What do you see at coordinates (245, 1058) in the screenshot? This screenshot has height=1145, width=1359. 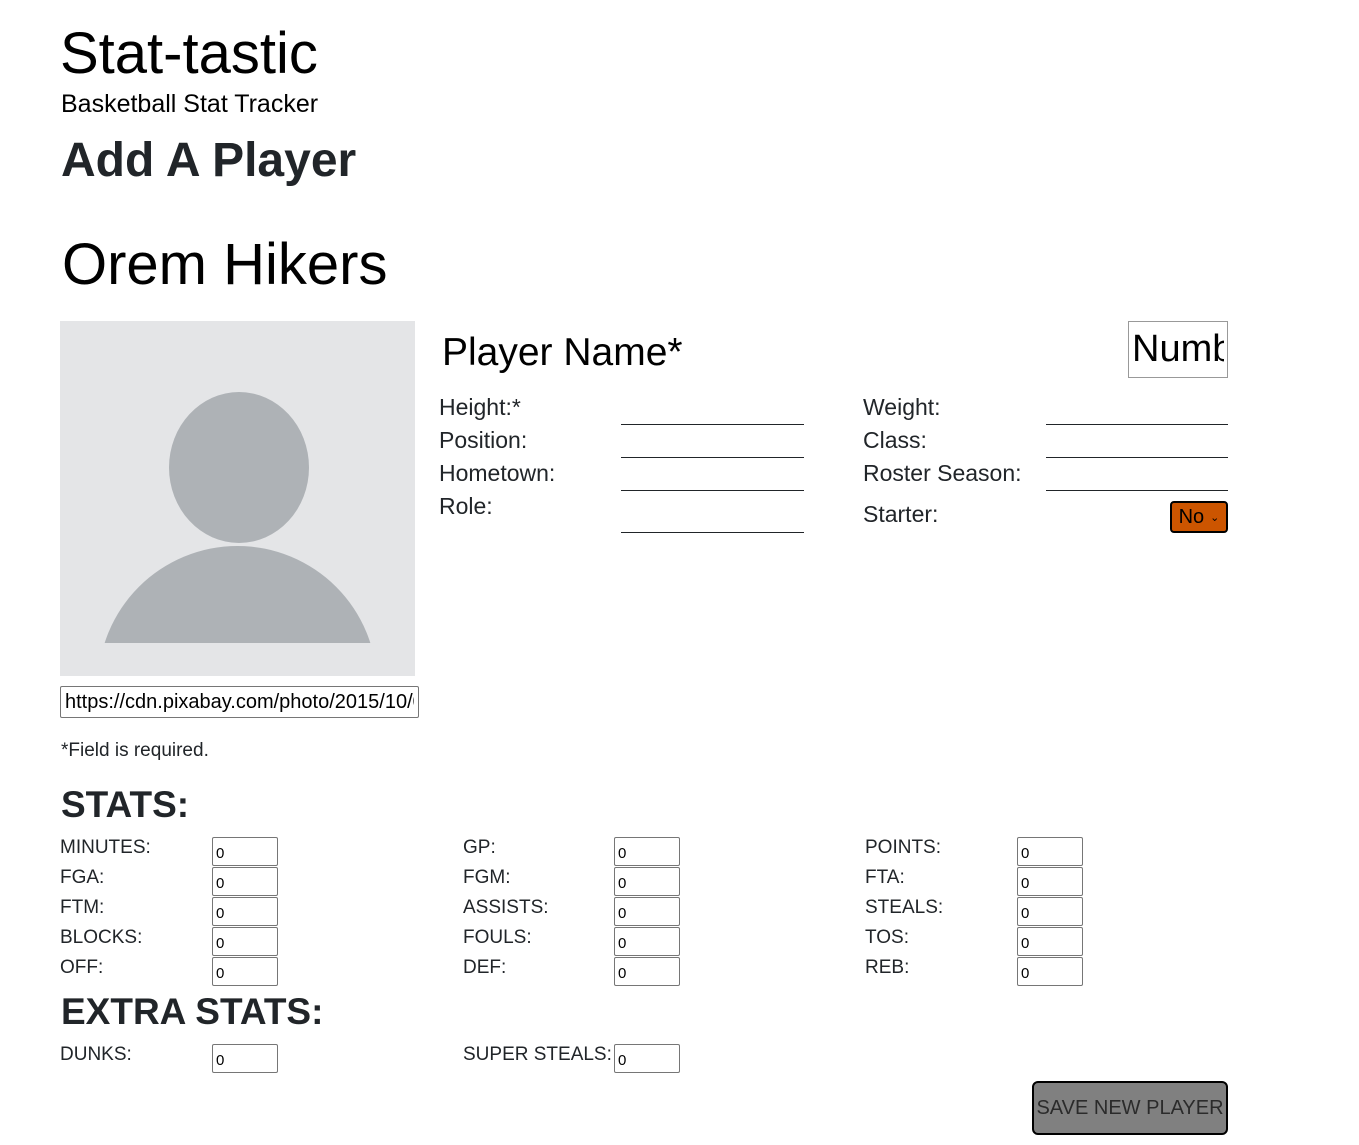 I see `stat-input-dunks` at bounding box center [245, 1058].